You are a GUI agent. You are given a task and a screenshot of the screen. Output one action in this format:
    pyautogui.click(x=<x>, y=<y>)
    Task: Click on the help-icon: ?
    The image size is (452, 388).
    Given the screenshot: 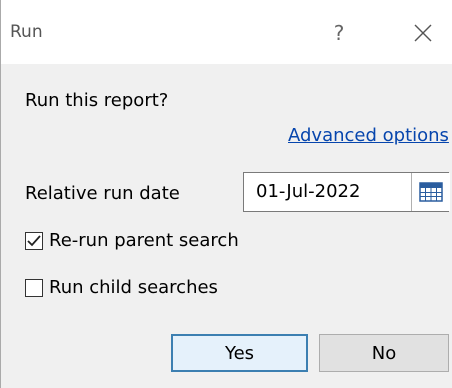 What is the action you would take?
    pyautogui.click(x=339, y=33)
    